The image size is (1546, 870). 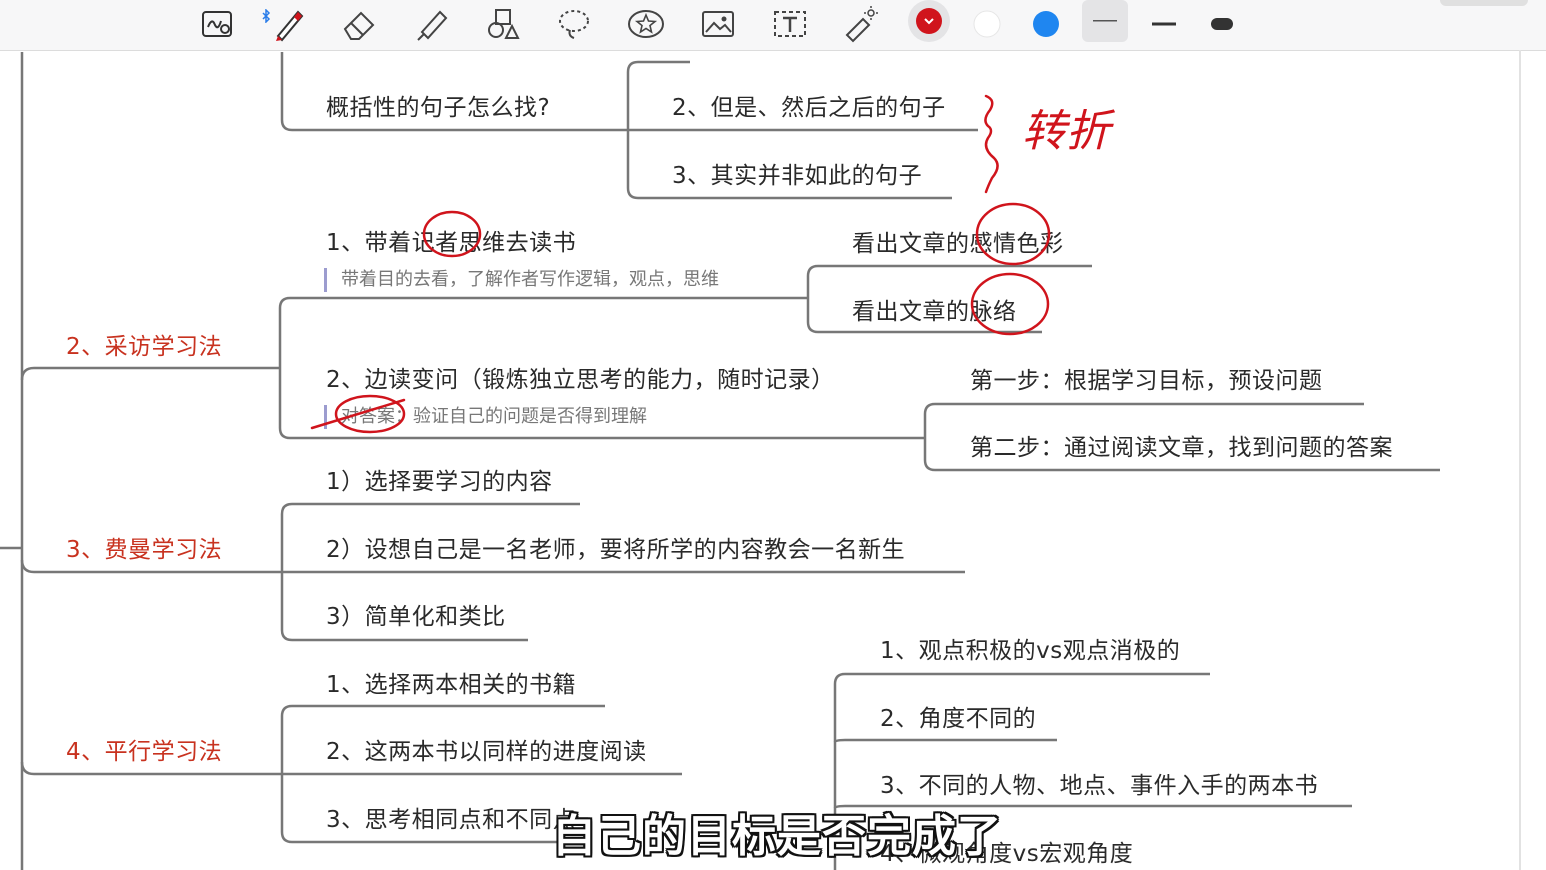 What do you see at coordinates (1484, 3) in the screenshot?
I see `window-handle` at bounding box center [1484, 3].